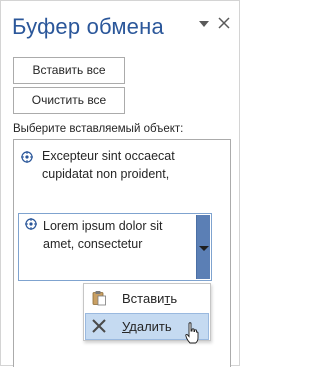 This screenshot has width=320, height=368. I want to click on paste-all-button: Вставить все, so click(69, 70).